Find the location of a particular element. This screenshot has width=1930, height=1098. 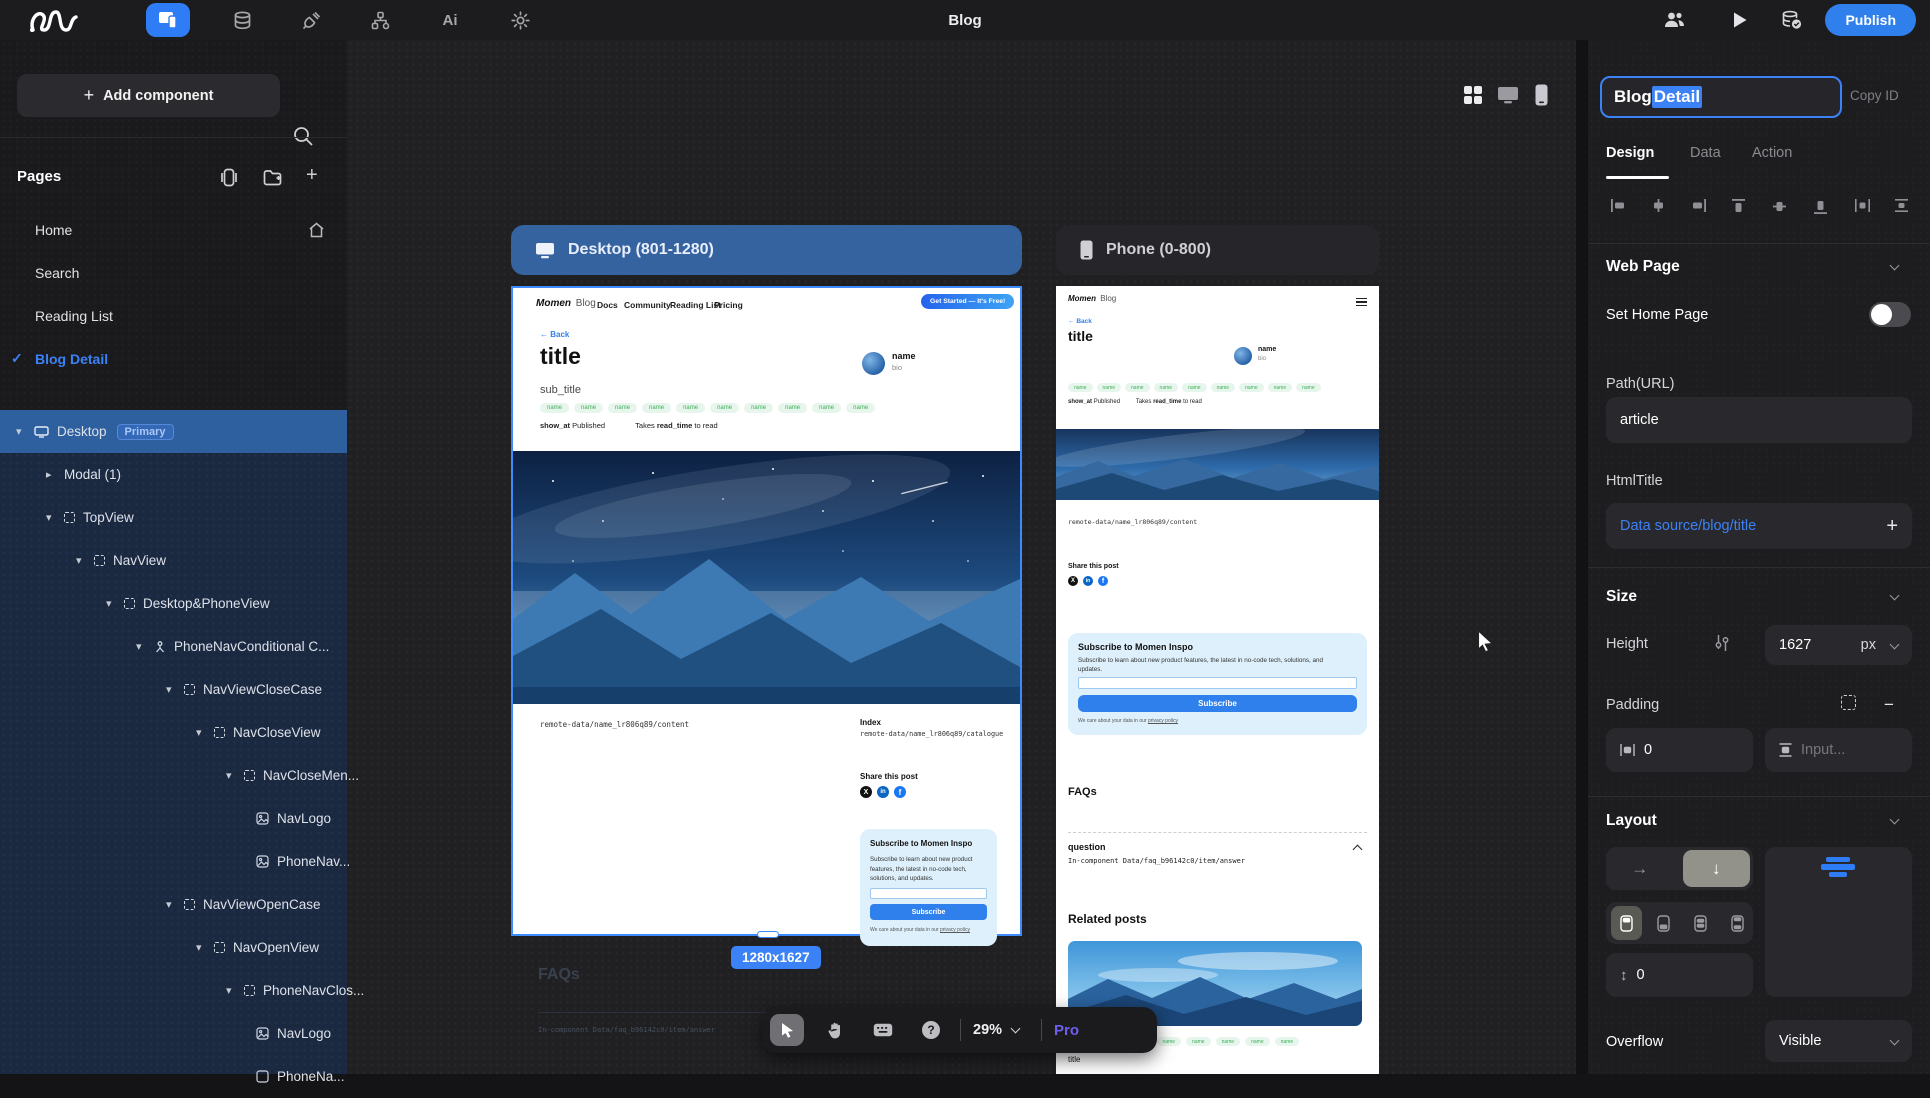

tree-row-nav-close-view: ▾ NavCloseView is located at coordinates (173, 732).